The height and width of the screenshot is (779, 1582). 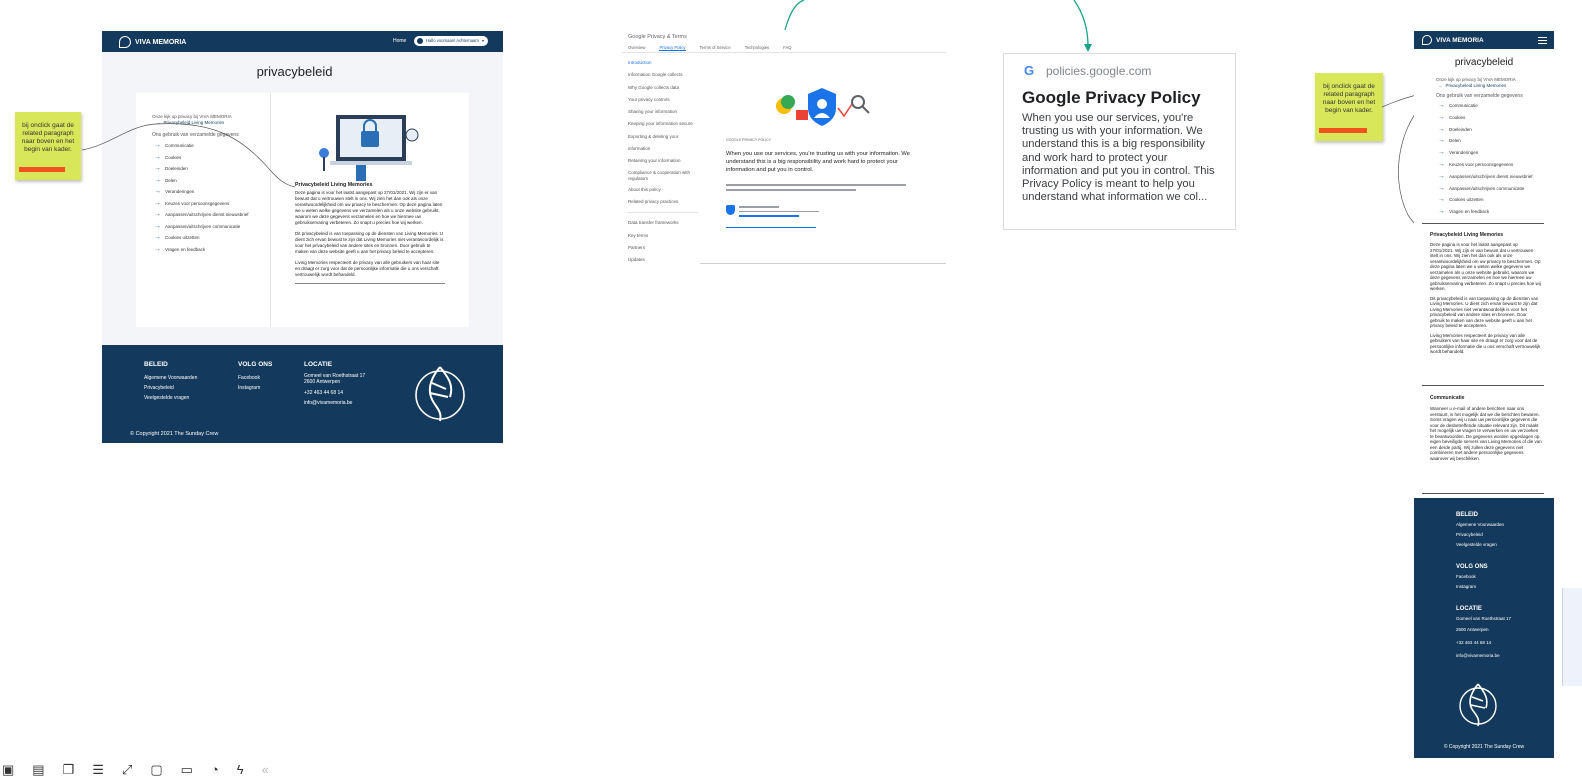 I want to click on nav-home-link: Home, so click(x=399, y=41).